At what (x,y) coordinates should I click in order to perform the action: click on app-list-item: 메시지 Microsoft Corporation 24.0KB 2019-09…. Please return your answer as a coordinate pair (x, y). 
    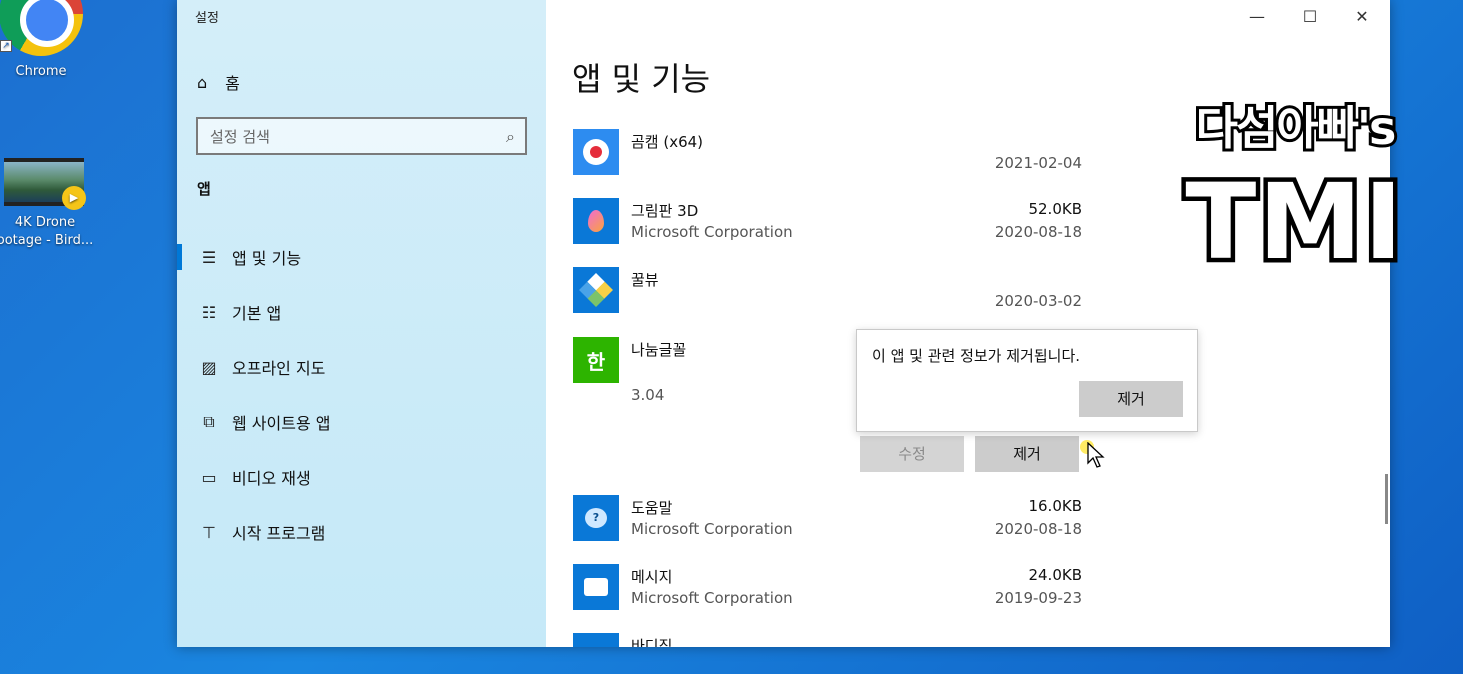
    Looking at the image, I should click on (827, 595).